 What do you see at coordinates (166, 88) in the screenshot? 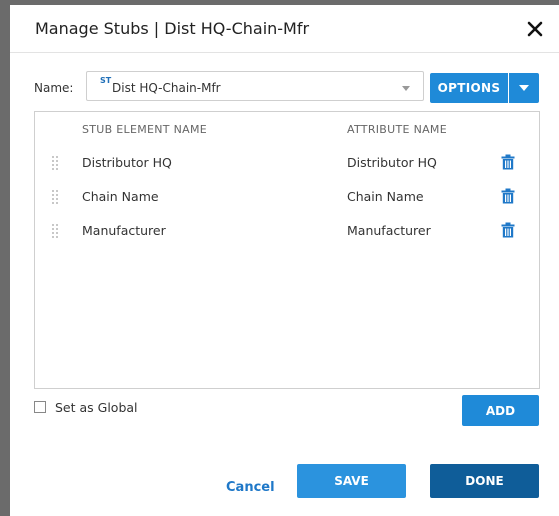
I see `name-dropdown-value: Dist HQ-Chain-Mfr` at bounding box center [166, 88].